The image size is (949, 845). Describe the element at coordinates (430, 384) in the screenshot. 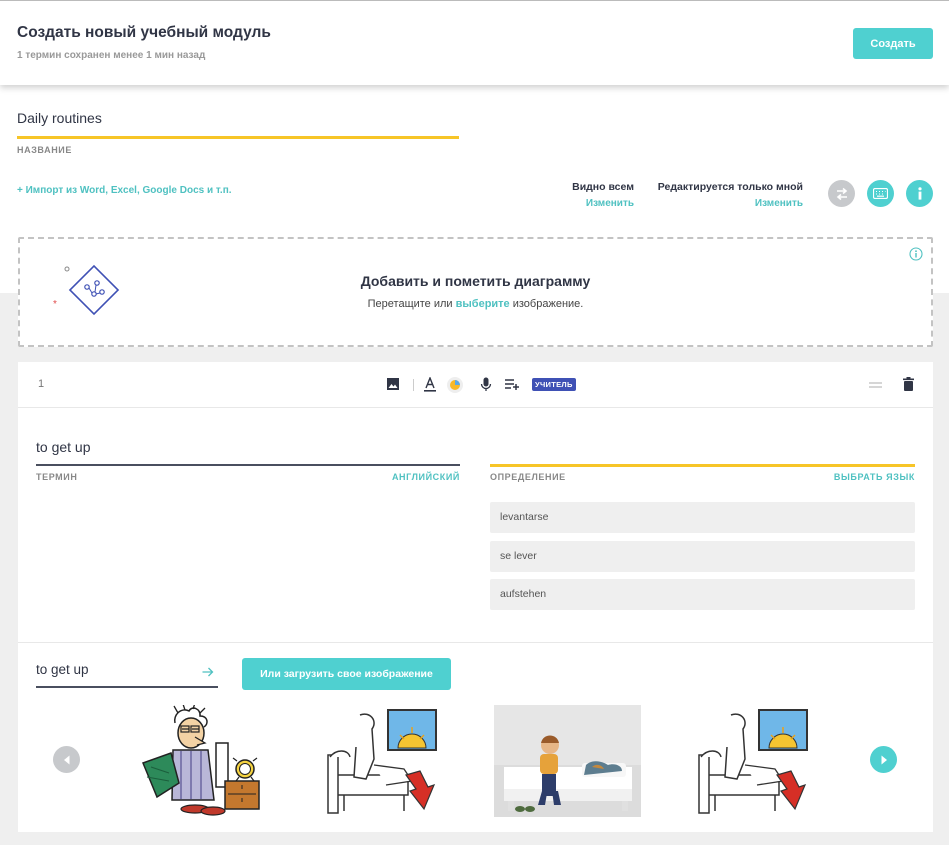

I see `text-format-icon` at that location.